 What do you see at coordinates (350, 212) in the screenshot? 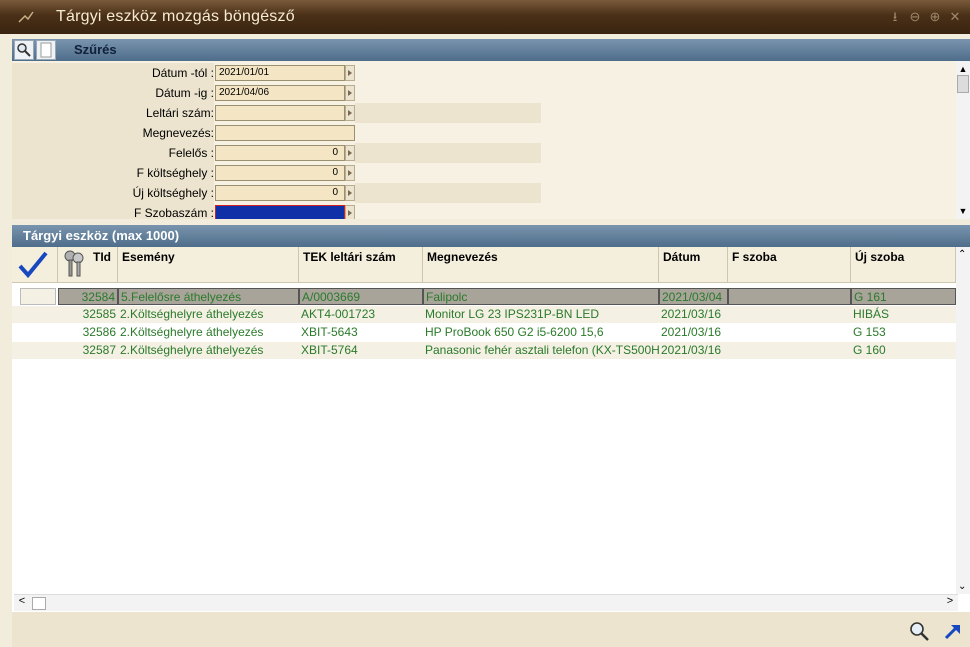
I see `room-number-lookup-button` at bounding box center [350, 212].